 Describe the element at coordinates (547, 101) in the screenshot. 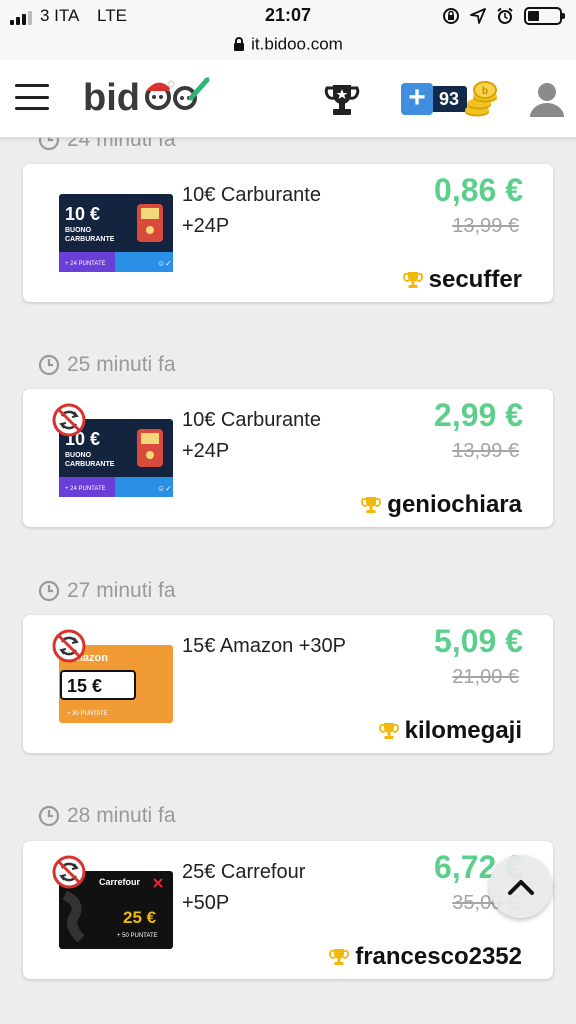

I see `user-profile-icon` at that location.